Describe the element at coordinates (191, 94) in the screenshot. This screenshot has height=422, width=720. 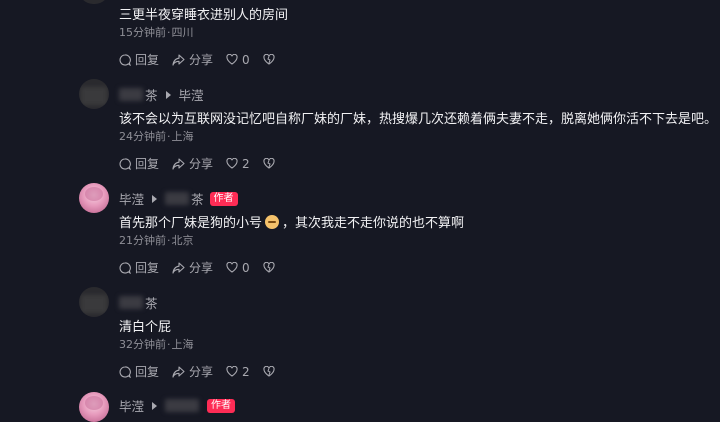
I see `reply-to-name: 毕滢` at that location.